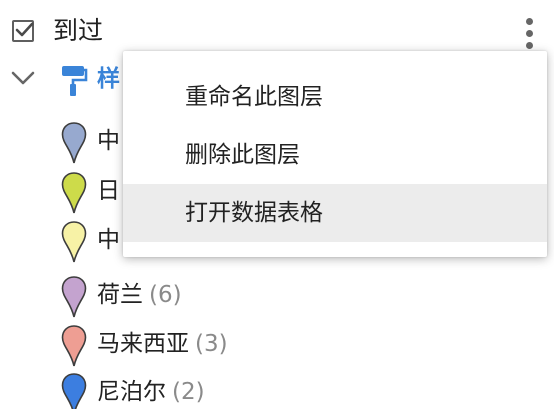 The width and height of the screenshot is (554, 409). Describe the element at coordinates (242, 155) in the screenshot. I see `menu-item-label: 删除此图层` at that location.